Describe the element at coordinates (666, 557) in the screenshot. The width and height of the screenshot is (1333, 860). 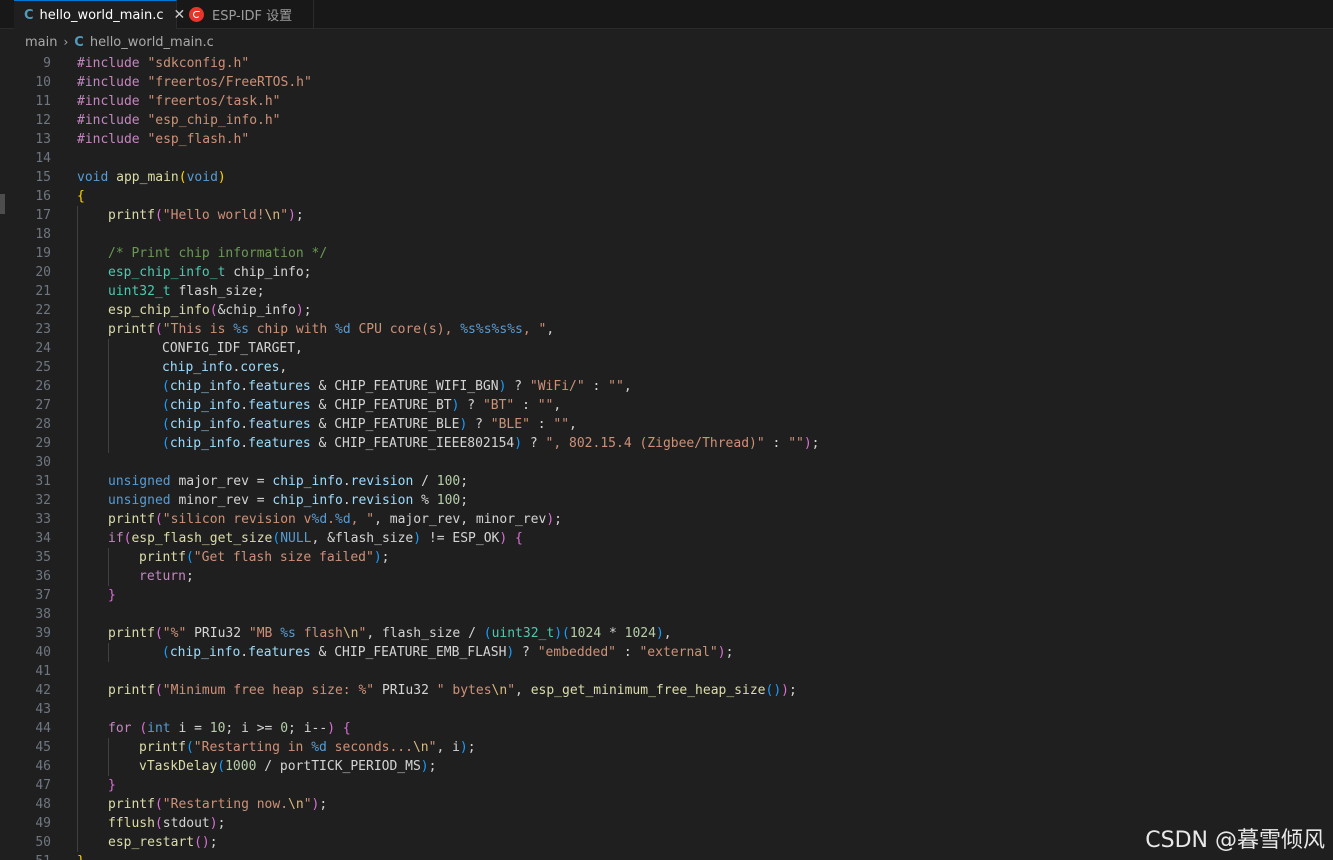
I see `code-line: 35 printf("Get flash size failed");` at that location.